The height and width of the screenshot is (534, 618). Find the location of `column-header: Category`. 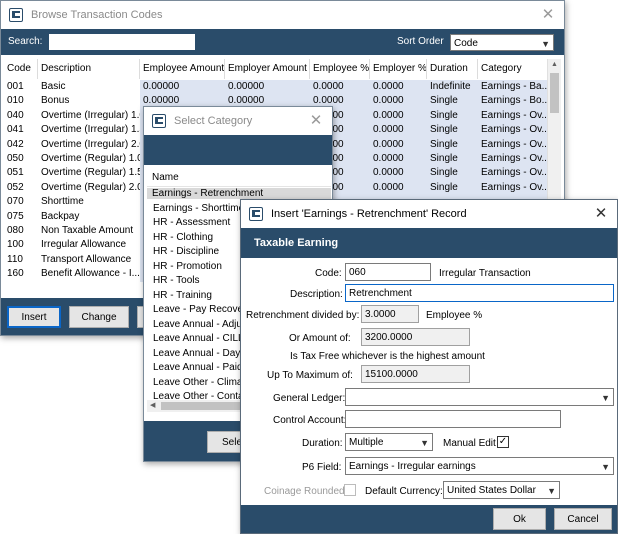

column-header: Category is located at coordinates (514, 69).